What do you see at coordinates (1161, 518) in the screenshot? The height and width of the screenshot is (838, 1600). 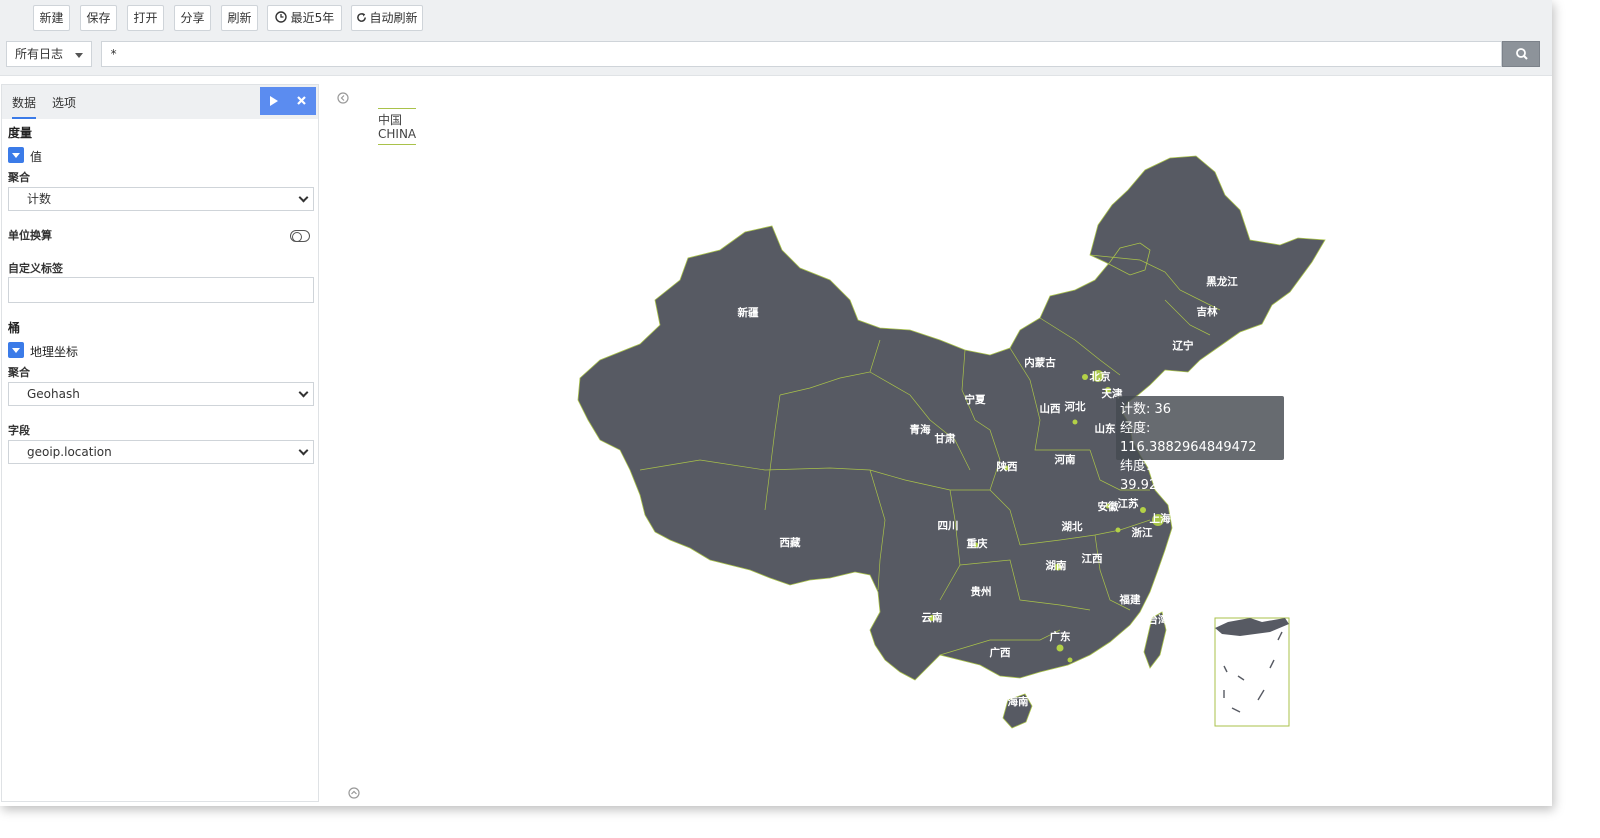 I see `province-label: 上海` at bounding box center [1161, 518].